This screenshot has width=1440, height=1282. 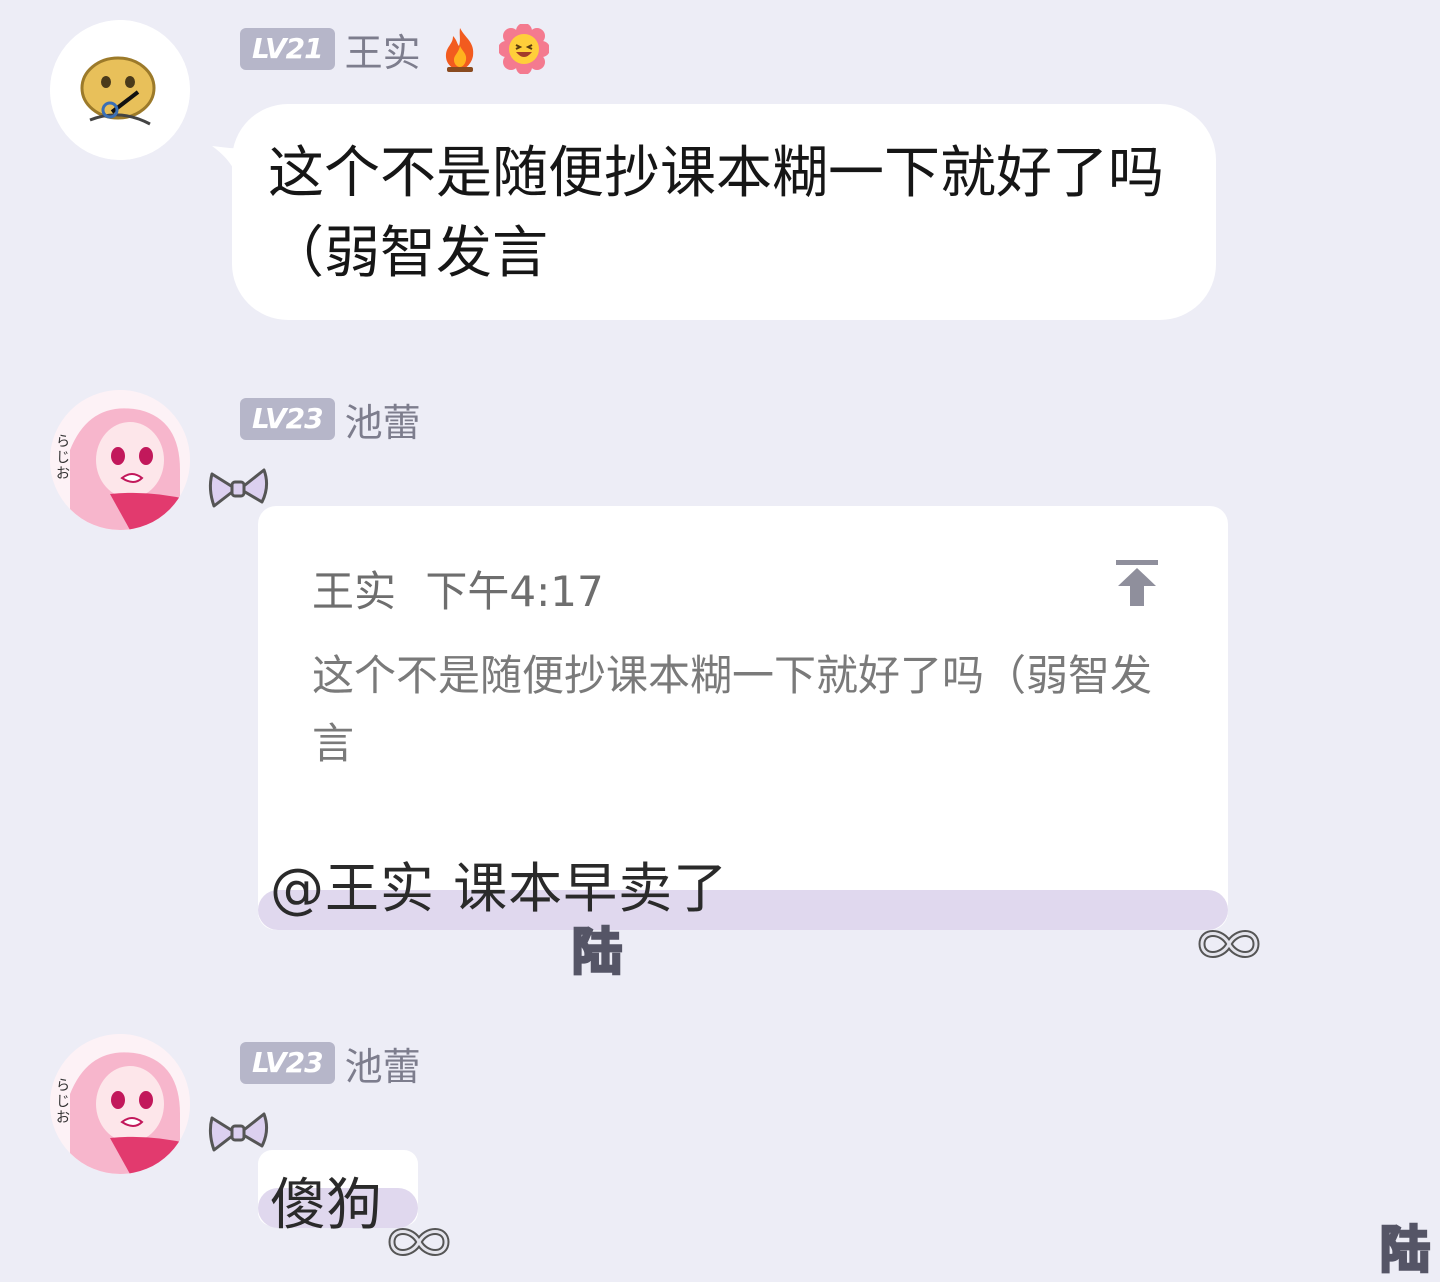 I want to click on sender-meta: LV21 王实, so click(x=395, y=49).